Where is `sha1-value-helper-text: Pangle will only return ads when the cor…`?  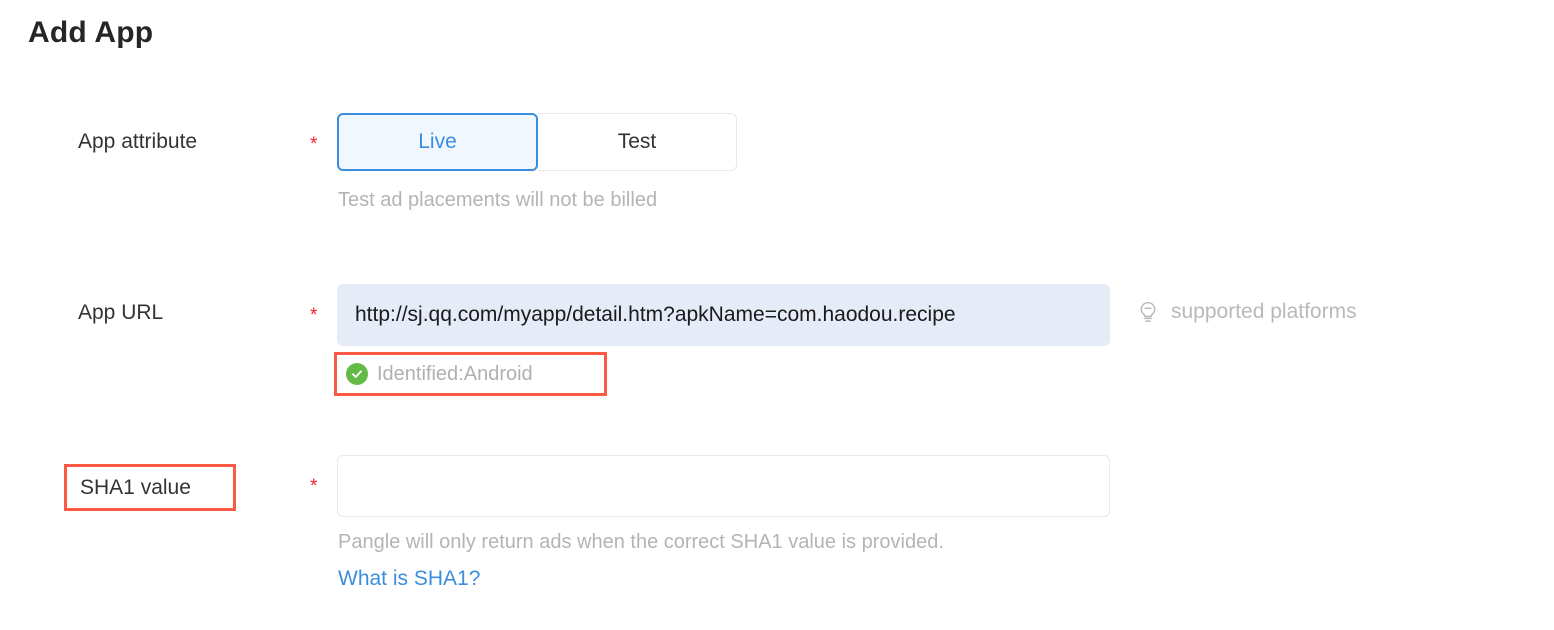
sha1-value-helper-text: Pangle will only return ads when the cor… is located at coordinates (641, 542).